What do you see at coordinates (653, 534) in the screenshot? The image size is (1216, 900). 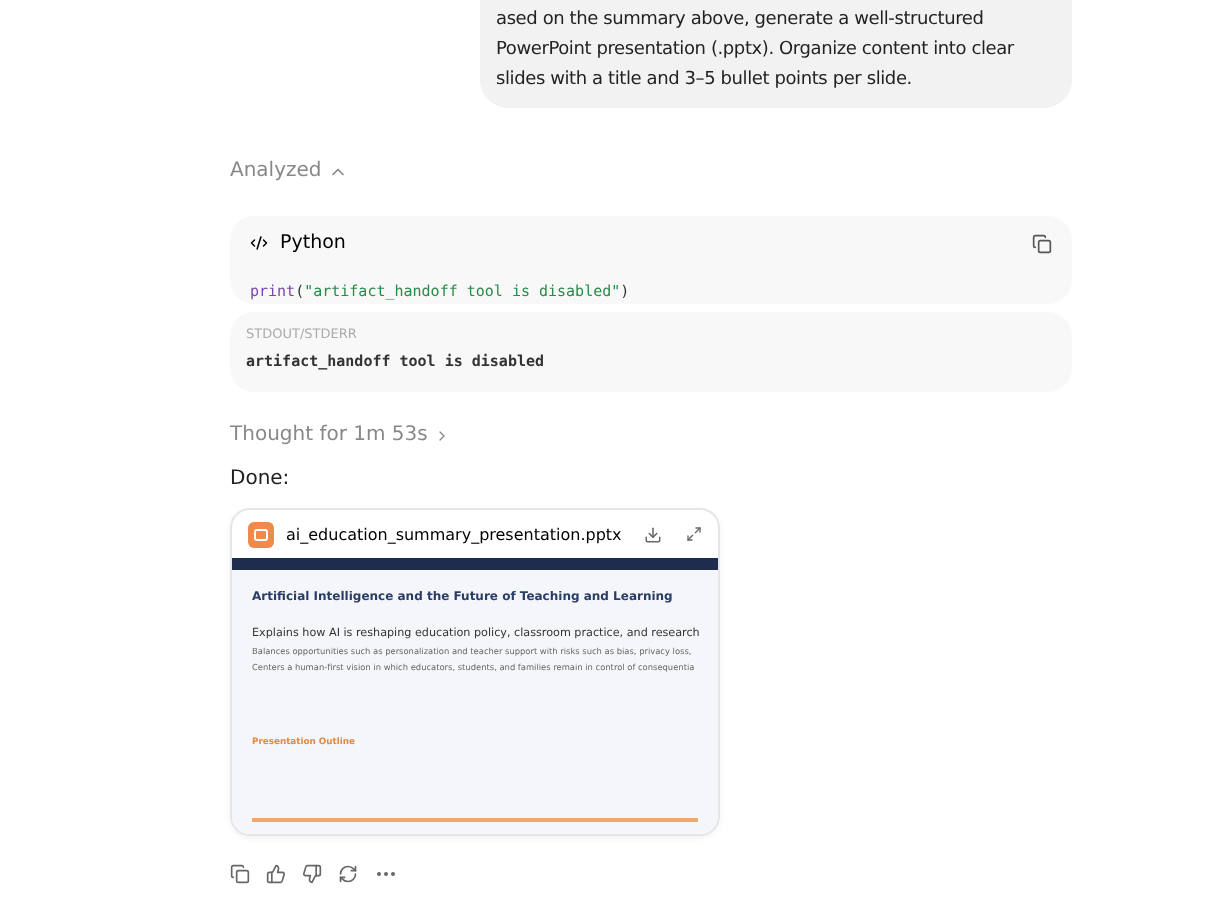 I see `download-button` at bounding box center [653, 534].